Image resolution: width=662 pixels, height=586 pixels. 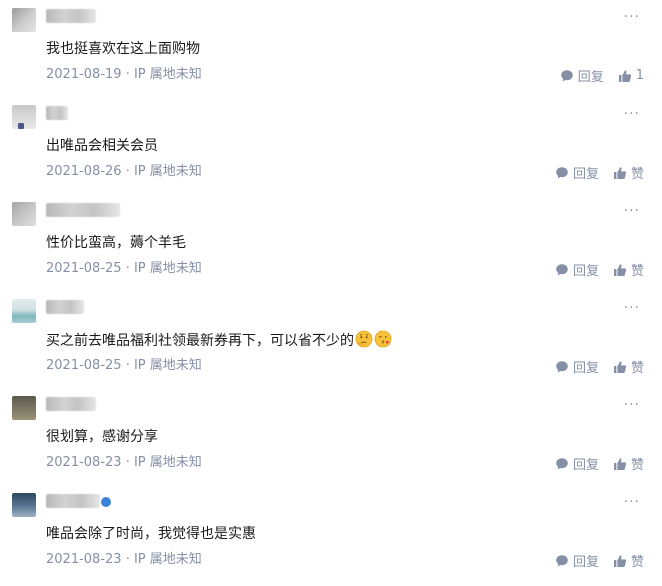 What do you see at coordinates (116, 243) in the screenshot?
I see `comment-text: 性价比蛮高，薅个羊毛` at bounding box center [116, 243].